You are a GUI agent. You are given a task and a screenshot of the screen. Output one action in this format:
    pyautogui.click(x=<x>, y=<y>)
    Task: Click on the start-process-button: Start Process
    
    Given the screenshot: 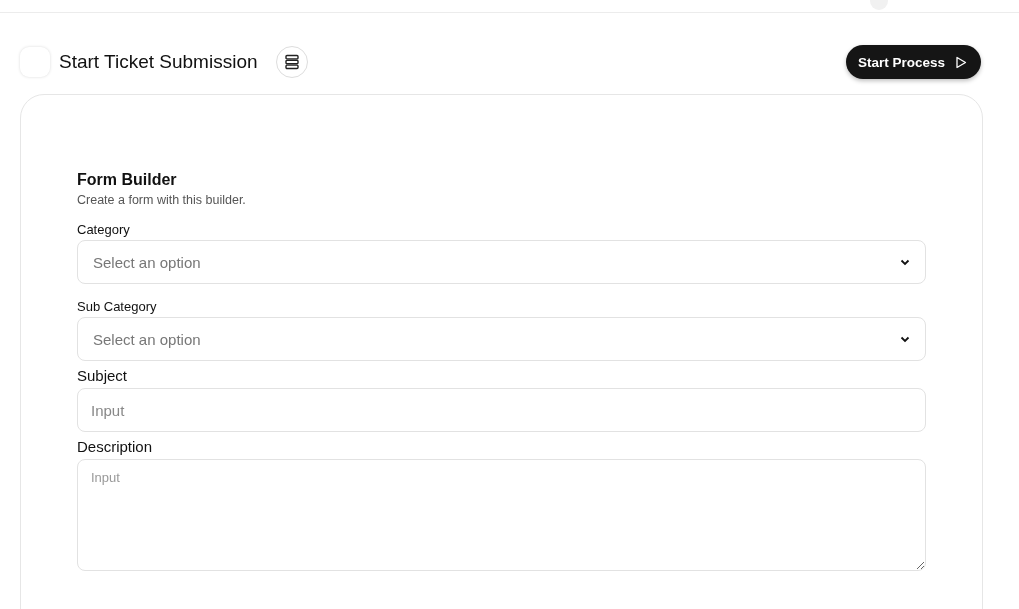 What is the action you would take?
    pyautogui.click(x=913, y=62)
    